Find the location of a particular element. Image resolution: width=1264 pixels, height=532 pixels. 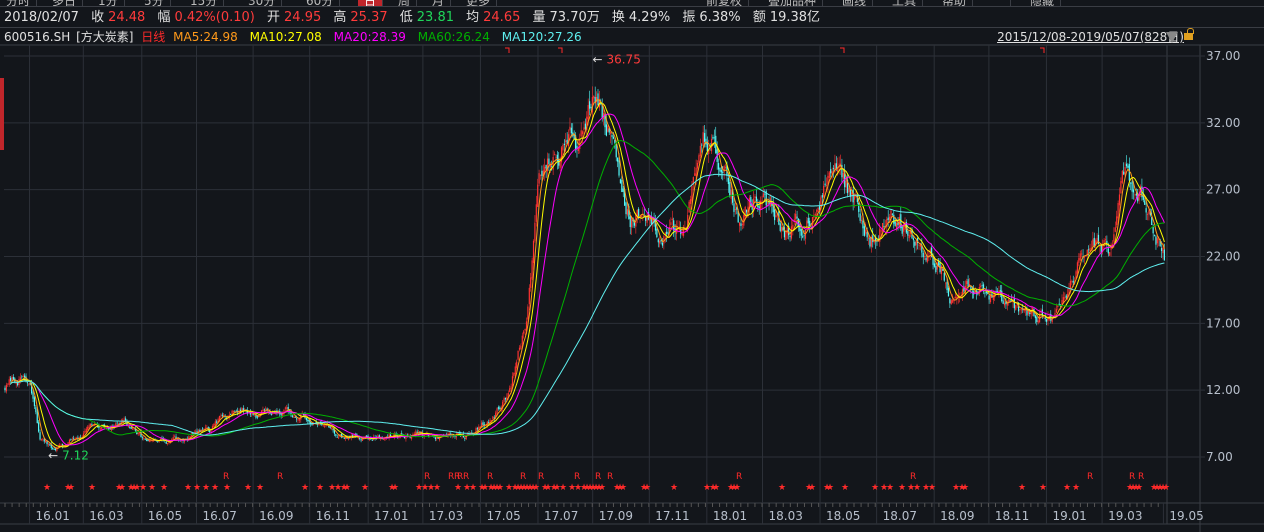

x-tick-label: 19.05 is located at coordinates (1186, 516).